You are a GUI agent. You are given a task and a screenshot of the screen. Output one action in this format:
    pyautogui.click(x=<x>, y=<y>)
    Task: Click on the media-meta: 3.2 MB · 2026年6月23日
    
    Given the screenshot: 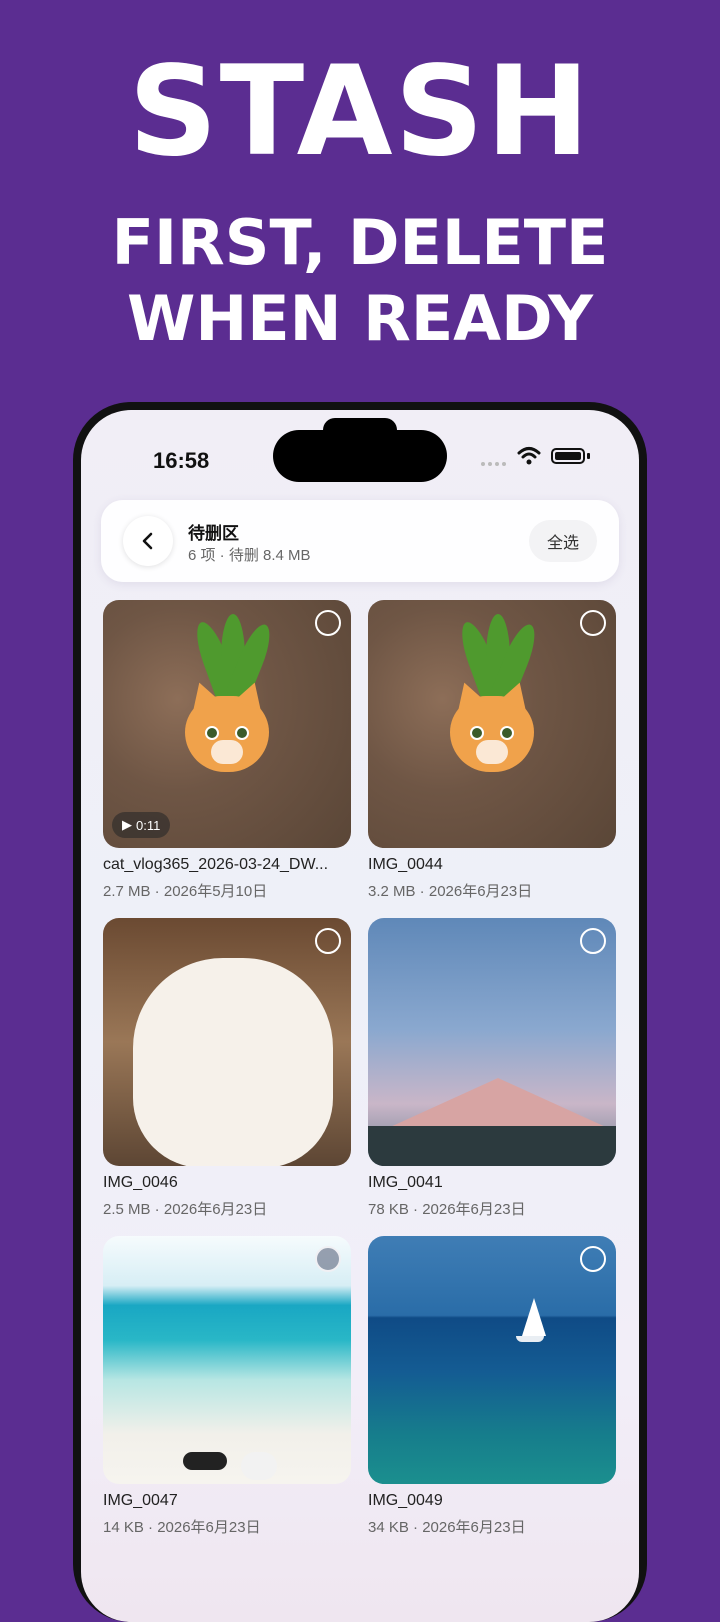 What is the action you would take?
    pyautogui.click(x=450, y=891)
    